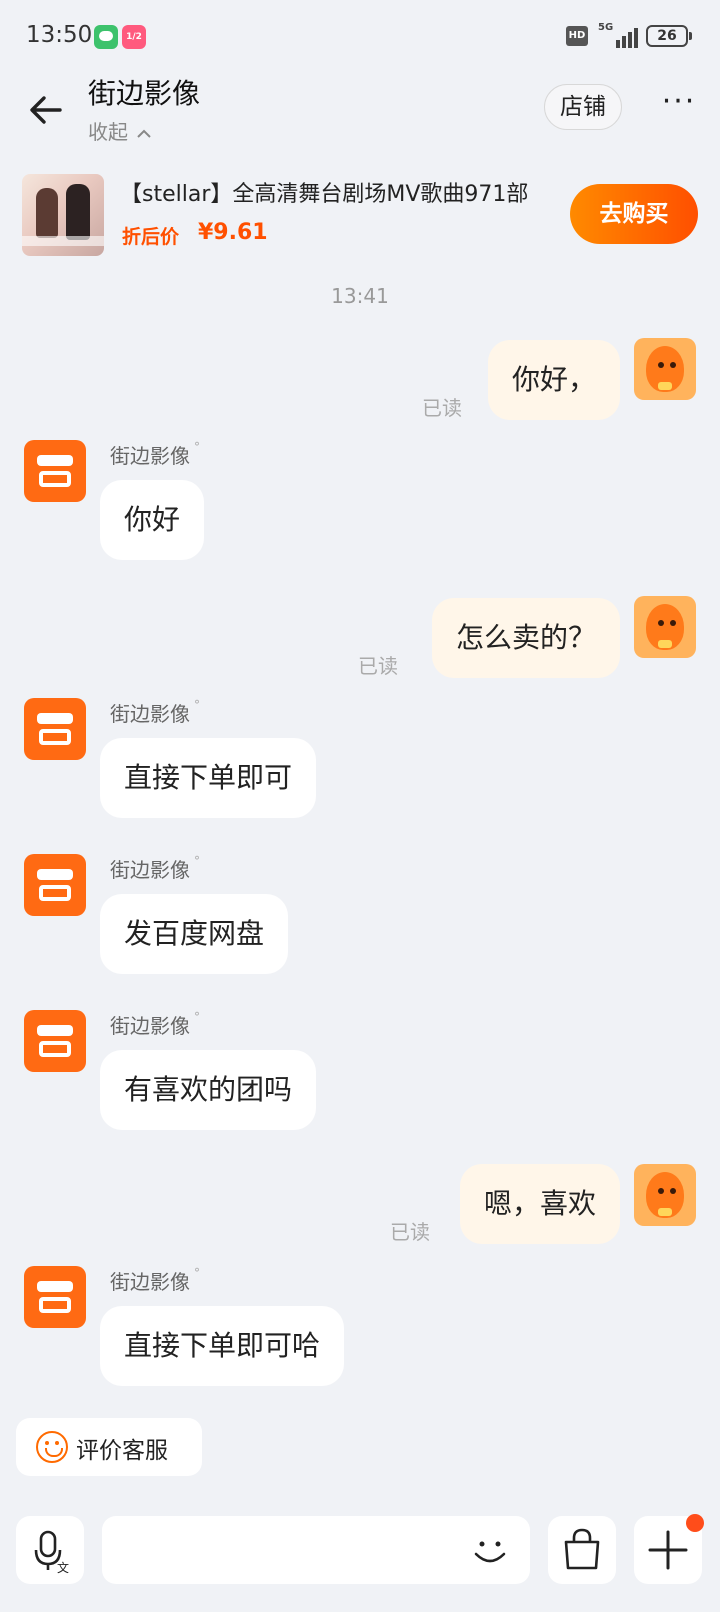 Image resolution: width=720 pixels, height=1612 pixels. I want to click on rate-service-label: 评价客服, so click(122, 1451).